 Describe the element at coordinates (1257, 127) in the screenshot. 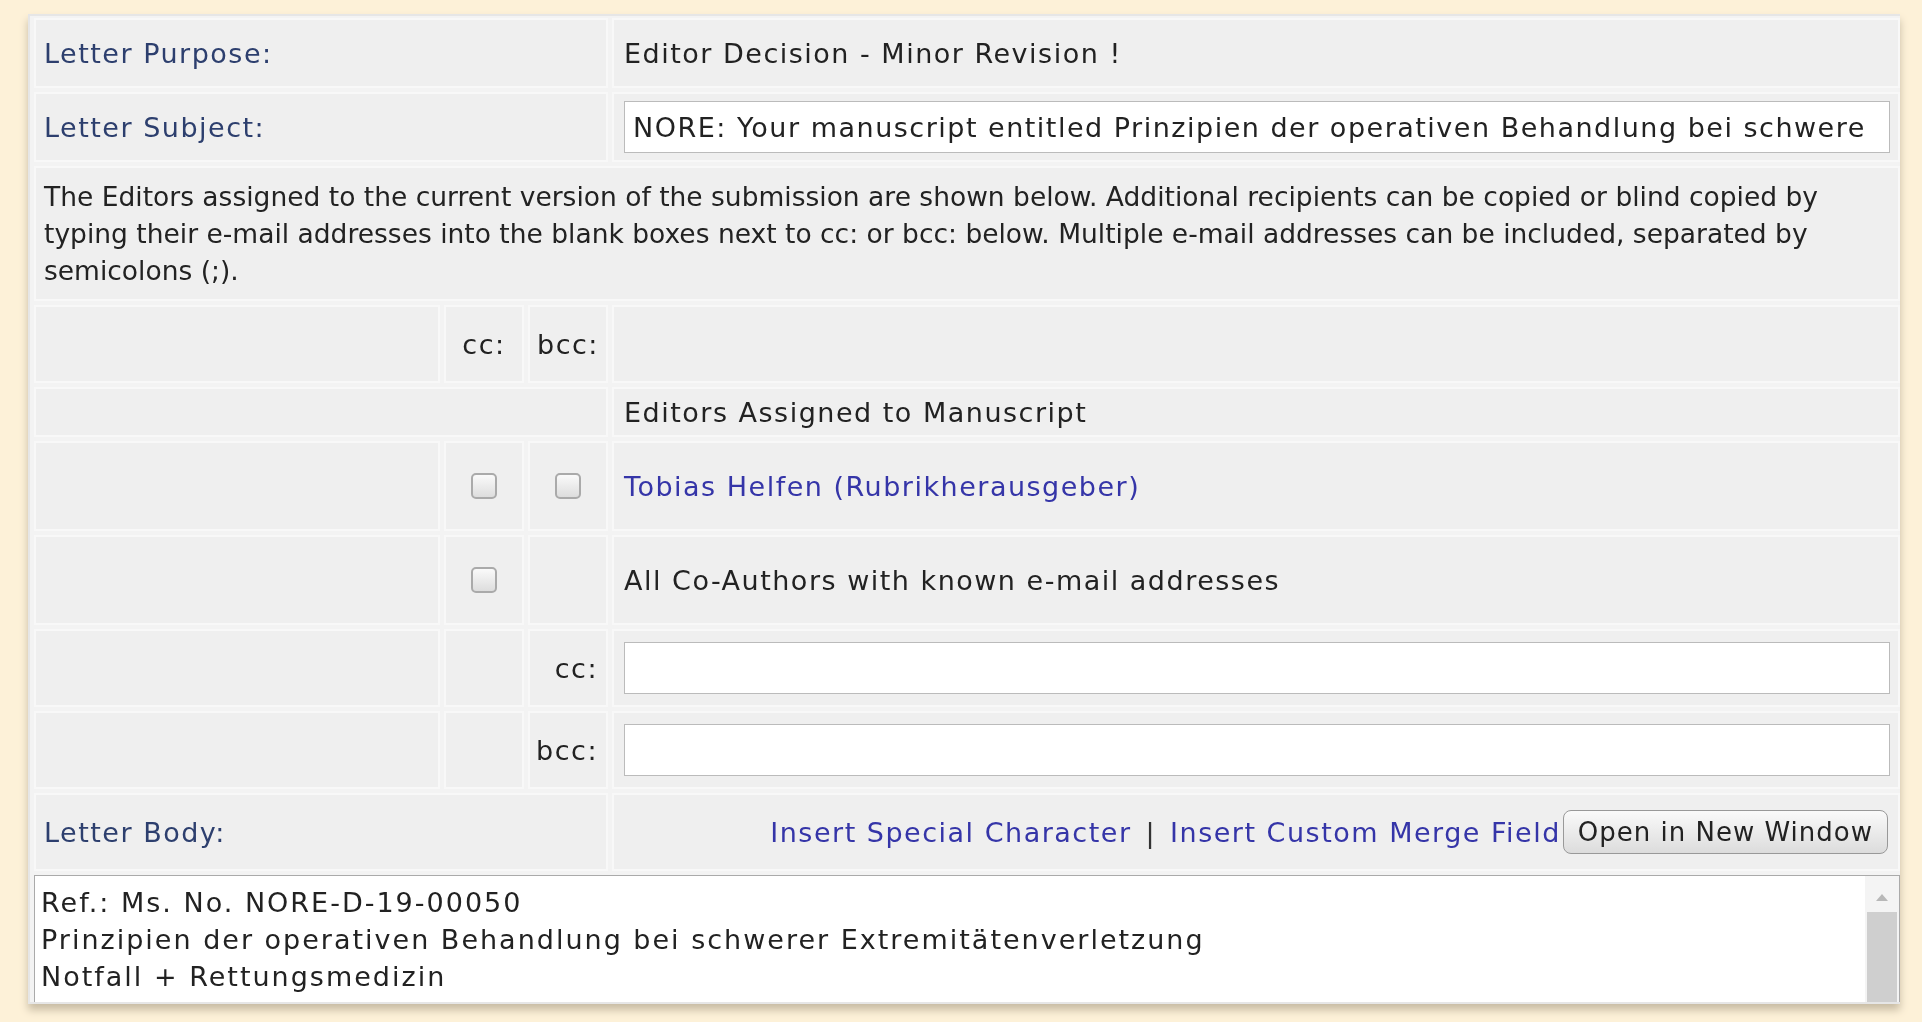

I see `subject-field: NORE: Your manuscript entitled Prinzipien der operativen Behandlung bei schwere` at that location.